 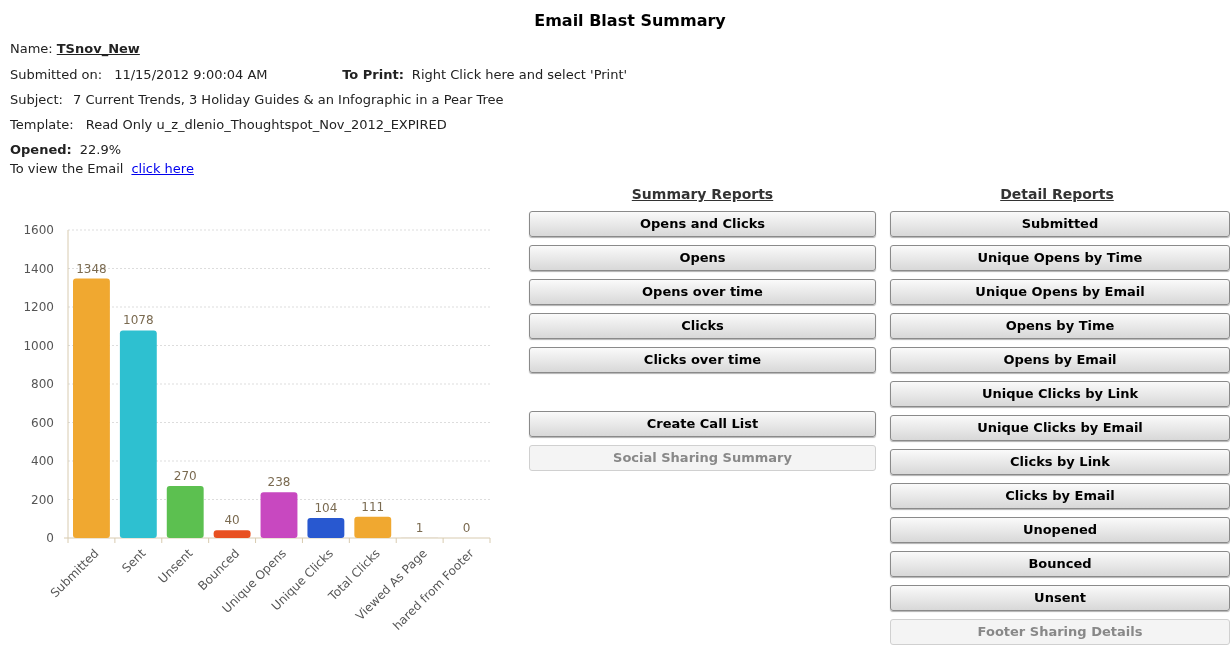 I want to click on data-label: 0, so click(x=466, y=528).